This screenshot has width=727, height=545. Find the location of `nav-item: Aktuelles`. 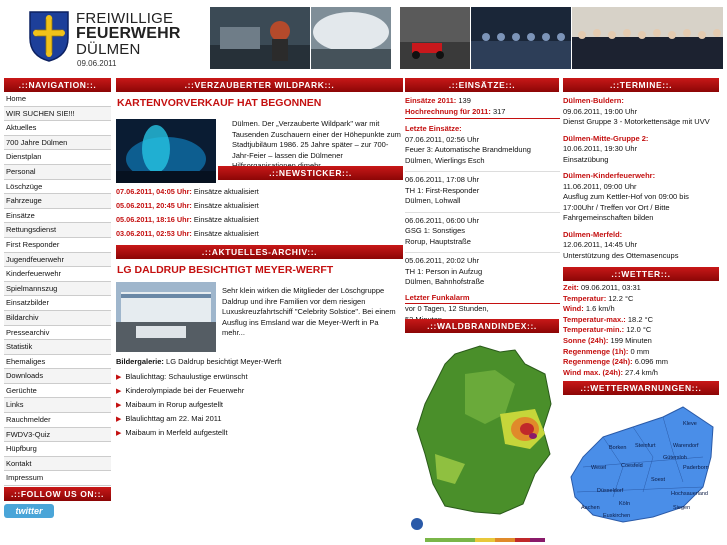

nav-item: Aktuelles is located at coordinates (57, 128).